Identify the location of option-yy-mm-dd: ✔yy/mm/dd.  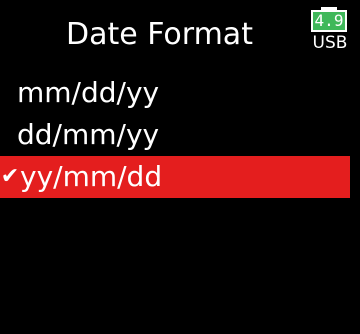
(175, 177).